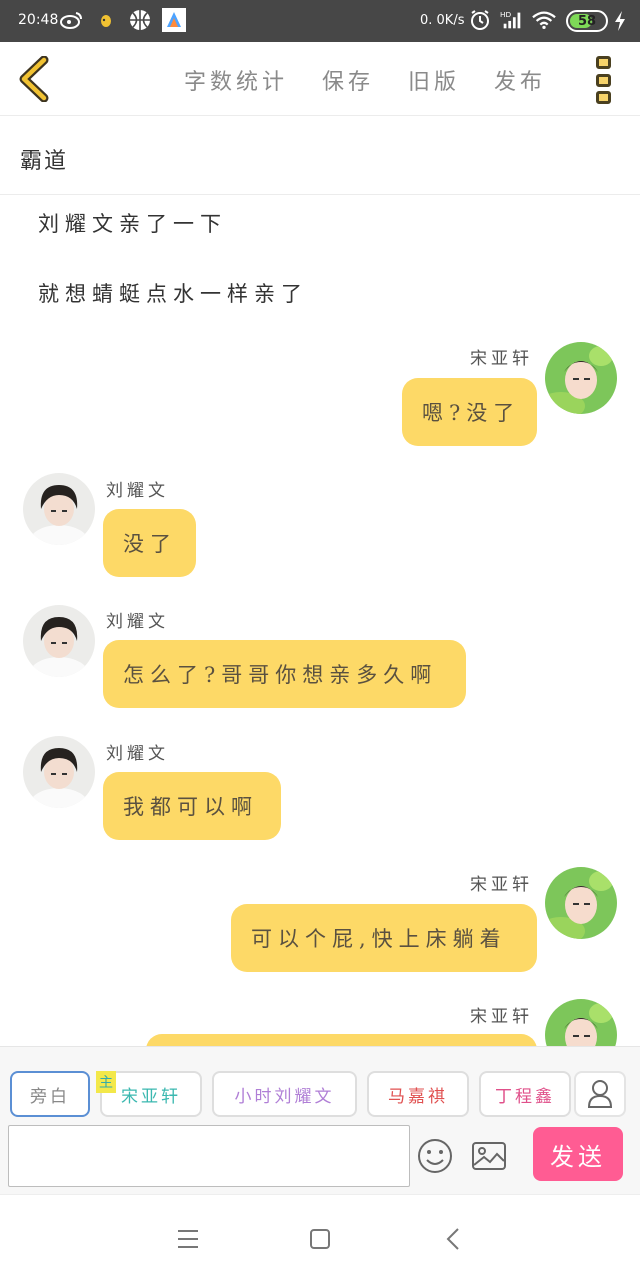  What do you see at coordinates (544, 20) in the screenshot?
I see `wifi-icon` at bounding box center [544, 20].